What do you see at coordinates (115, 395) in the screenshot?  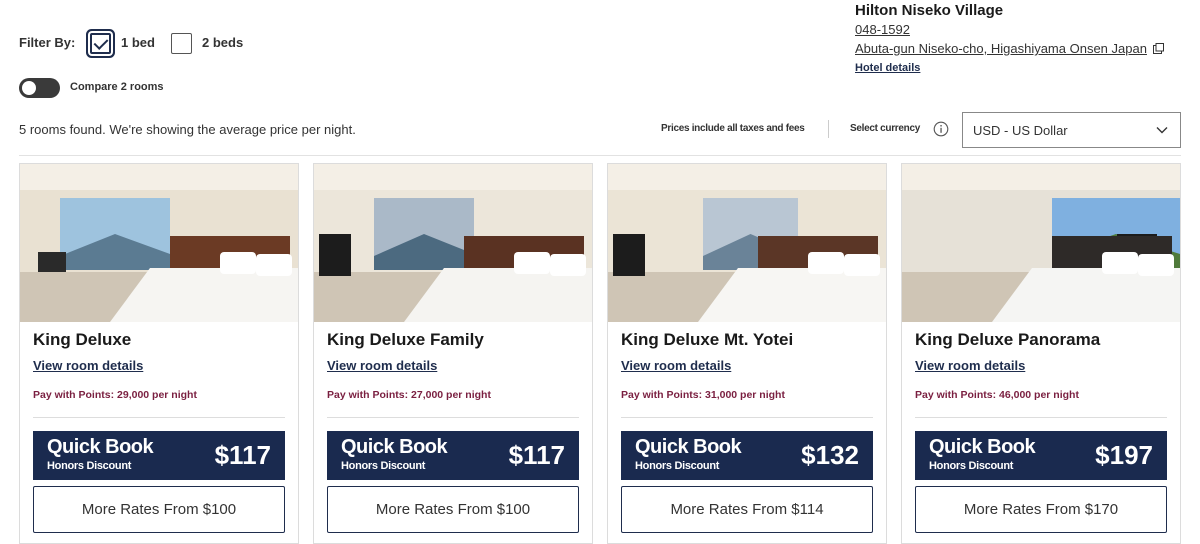 I see `room-points-price: Pay with Points: 29,000 per night` at bounding box center [115, 395].